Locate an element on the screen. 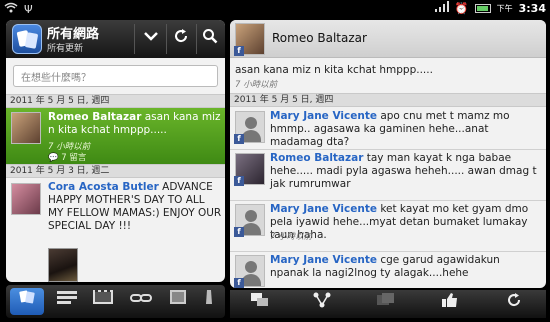 The height and width of the screenshot is (322, 550). post-author-name: Romeo Baltazar is located at coordinates (319, 38).